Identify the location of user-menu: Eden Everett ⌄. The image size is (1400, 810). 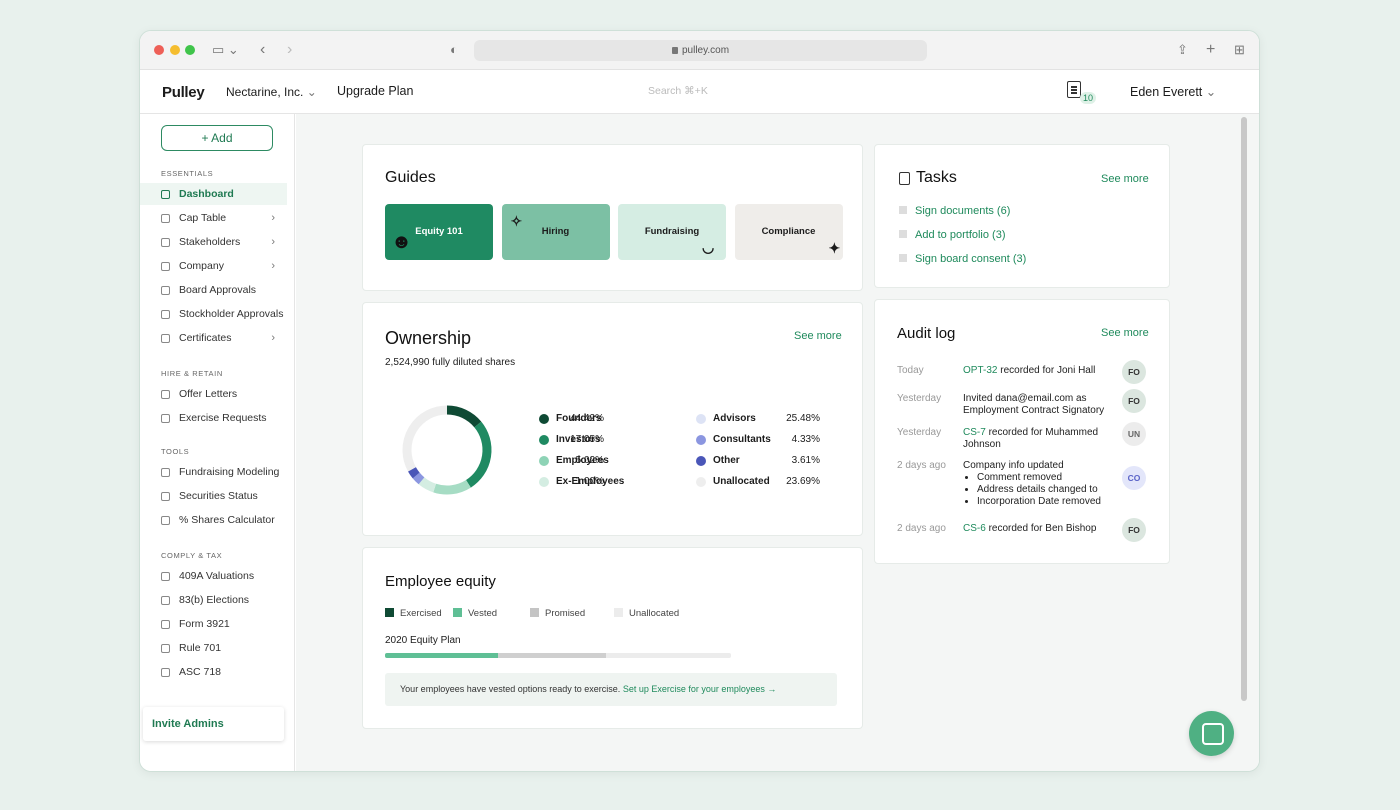
(1173, 91).